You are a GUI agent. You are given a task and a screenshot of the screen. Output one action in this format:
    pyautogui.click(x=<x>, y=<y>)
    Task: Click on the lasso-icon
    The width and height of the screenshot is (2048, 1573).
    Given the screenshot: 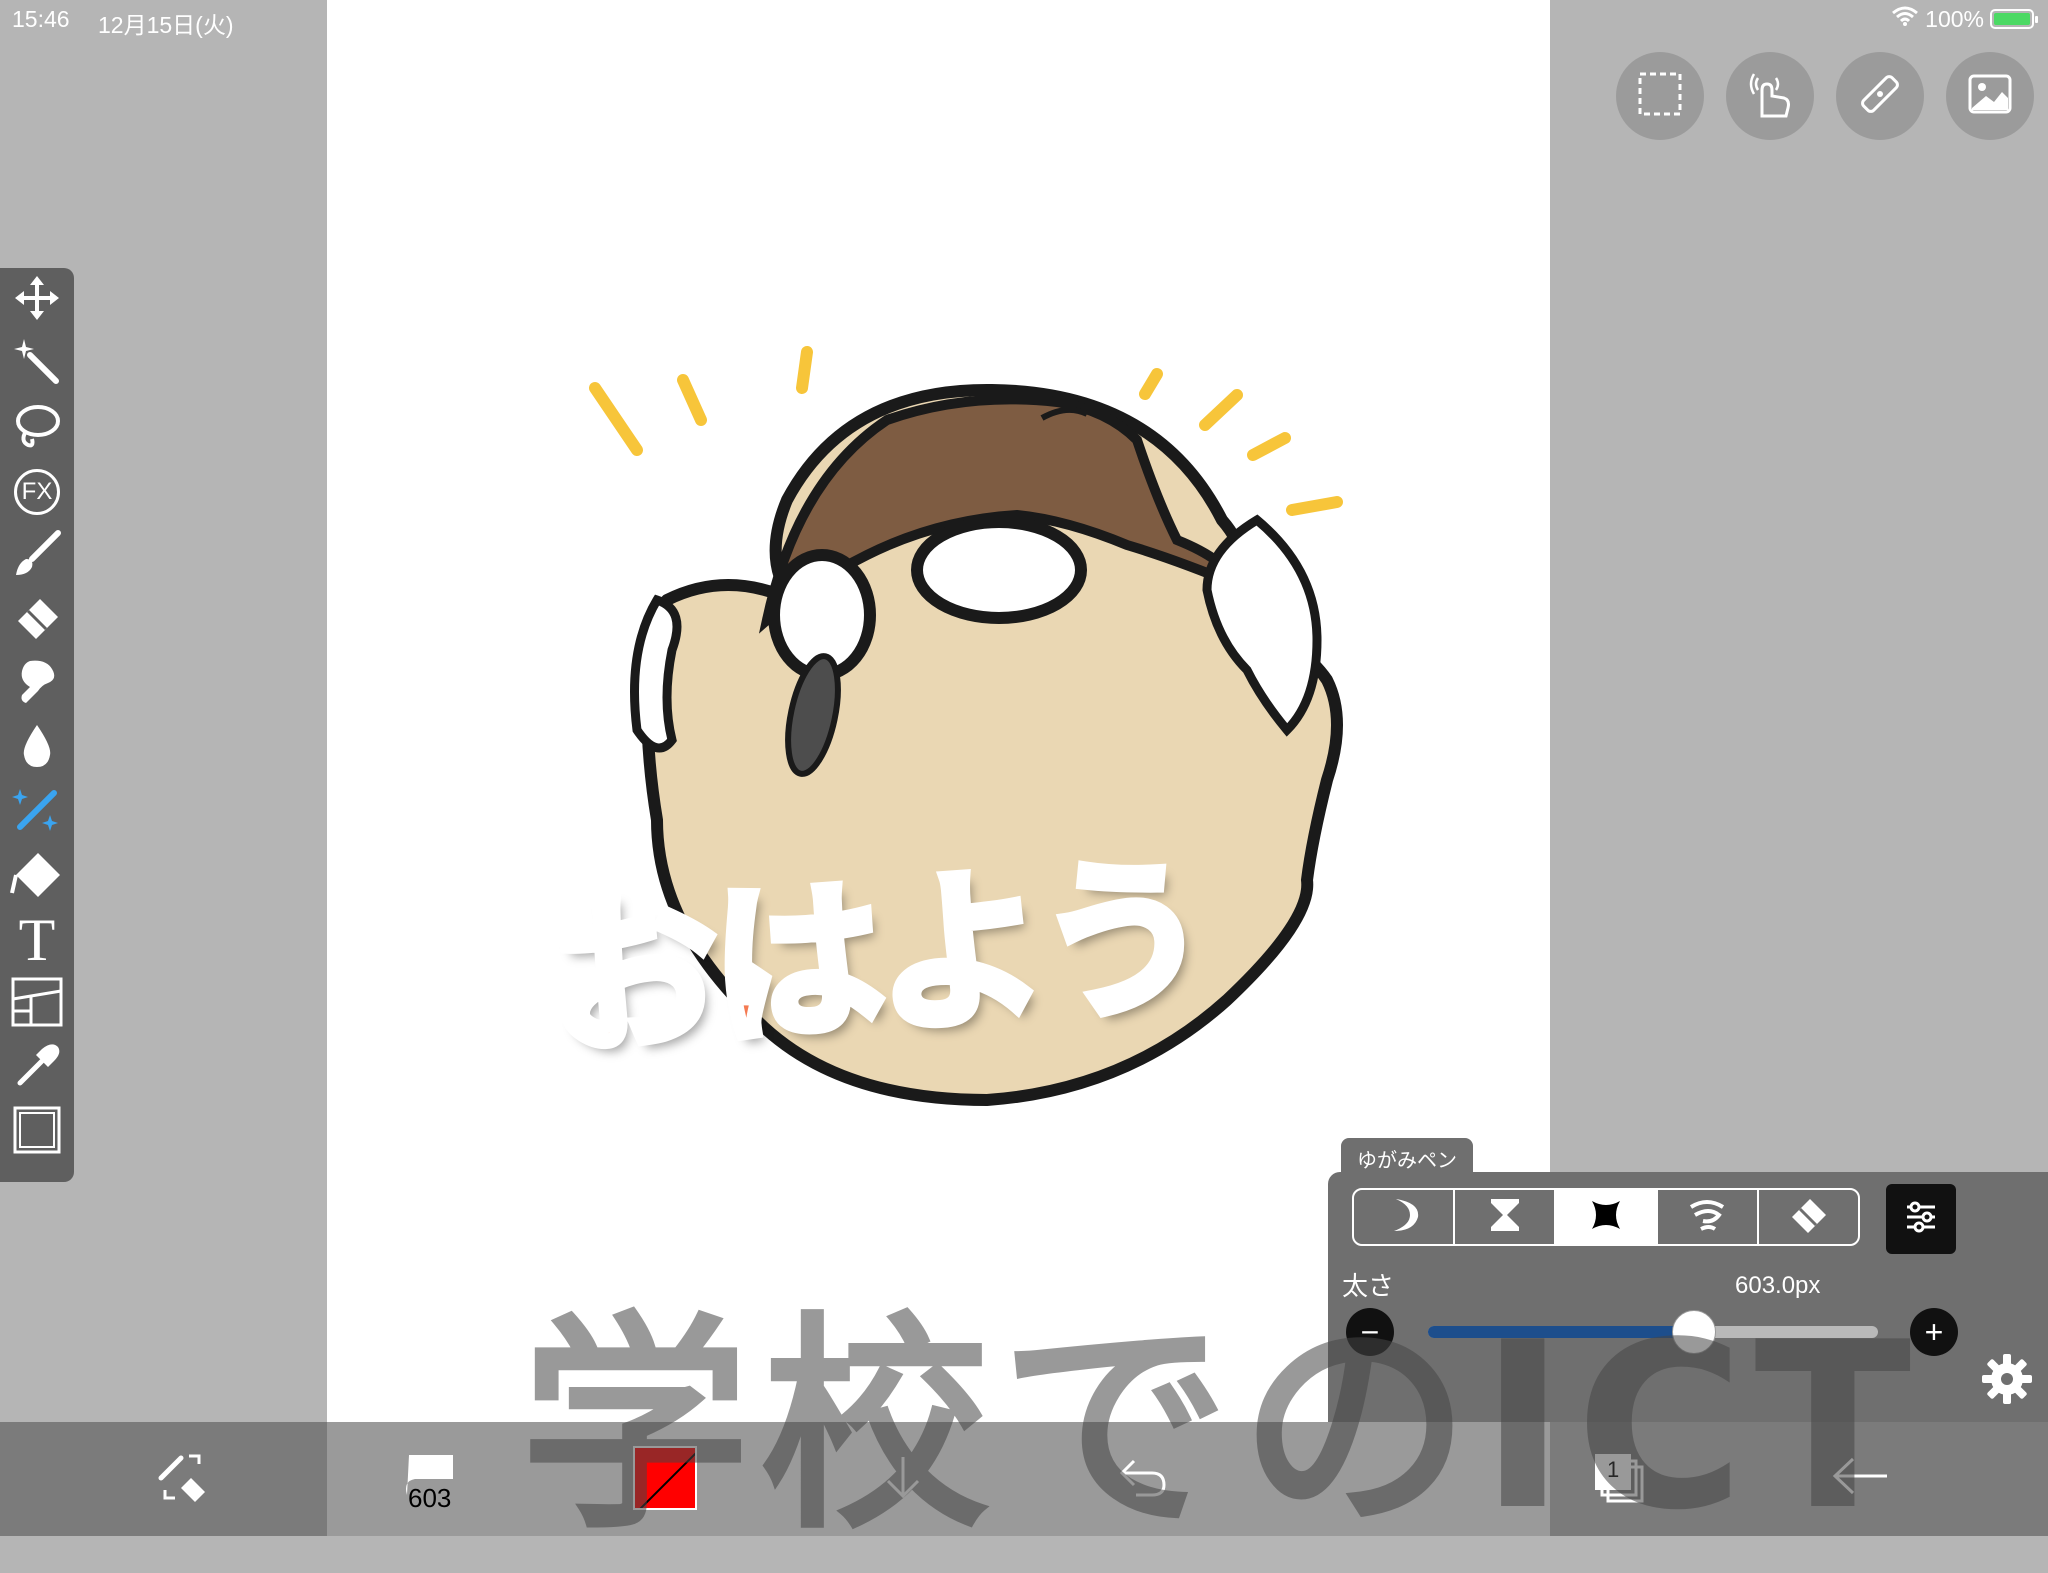 What is the action you would take?
    pyautogui.click(x=37, y=428)
    